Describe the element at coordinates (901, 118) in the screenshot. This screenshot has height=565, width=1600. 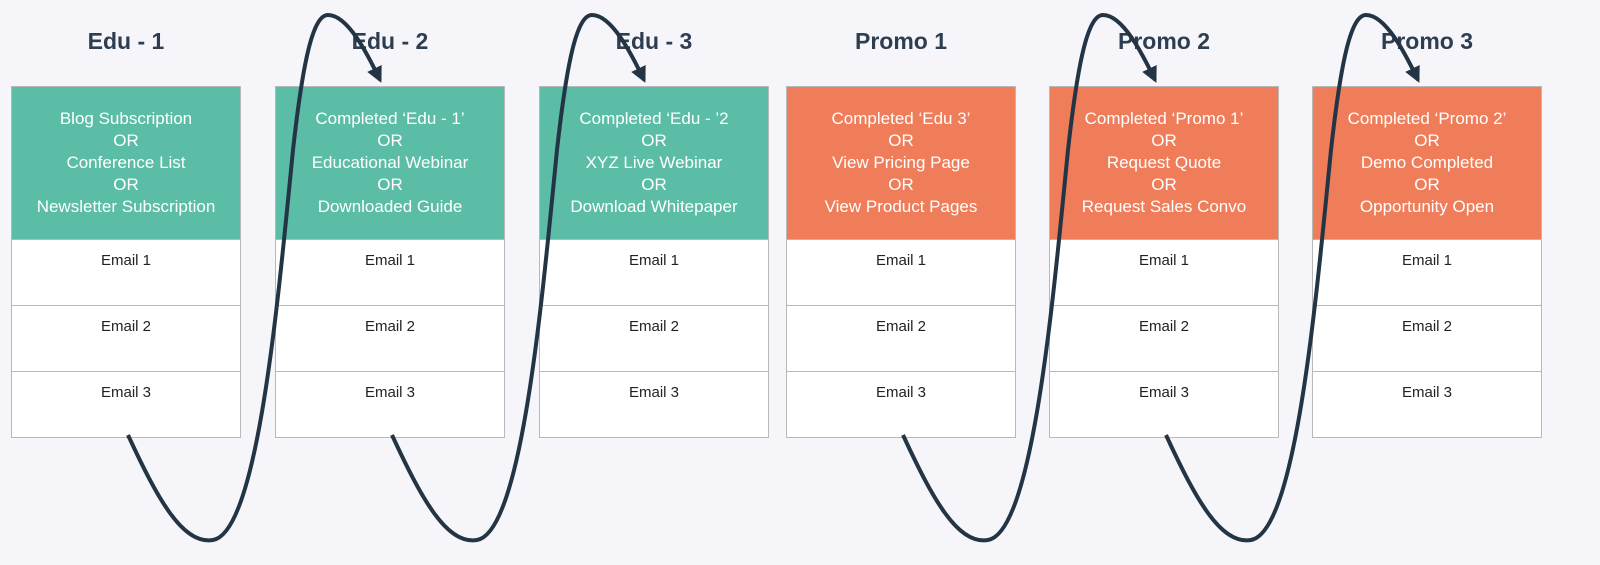
I see `trigger-line: Completed ‘Edu 3’` at that location.